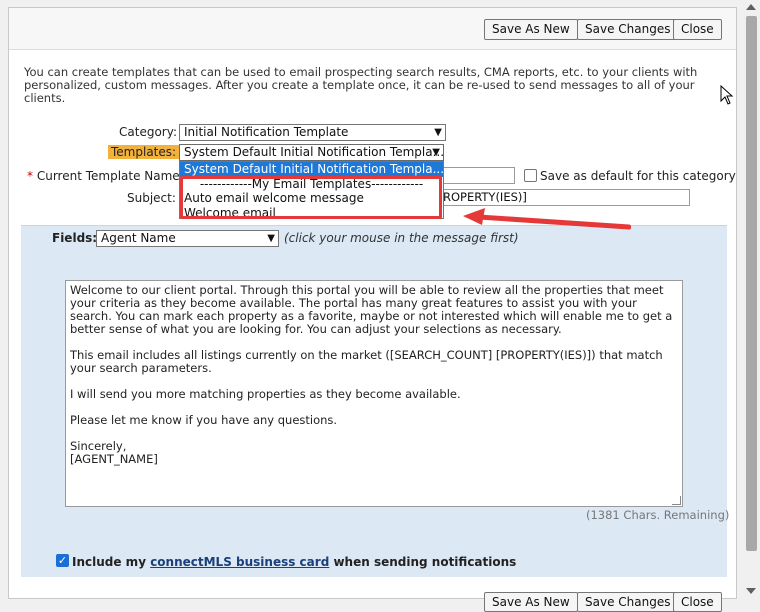 The width and height of the screenshot is (760, 612). Describe the element at coordinates (111, 562) in the screenshot. I see `include-prefix: Include my` at that location.